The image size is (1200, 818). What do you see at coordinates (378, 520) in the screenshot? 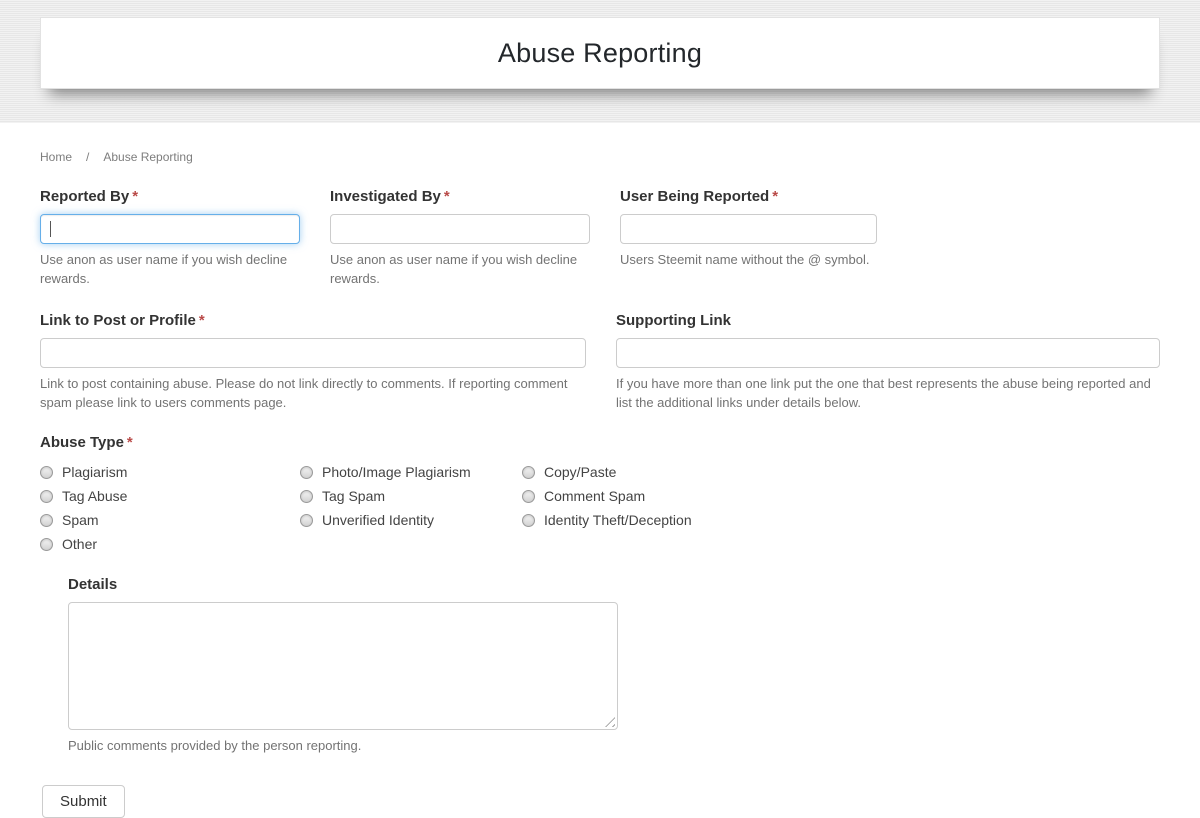
I see `radio-label: Unverified Identity` at bounding box center [378, 520].